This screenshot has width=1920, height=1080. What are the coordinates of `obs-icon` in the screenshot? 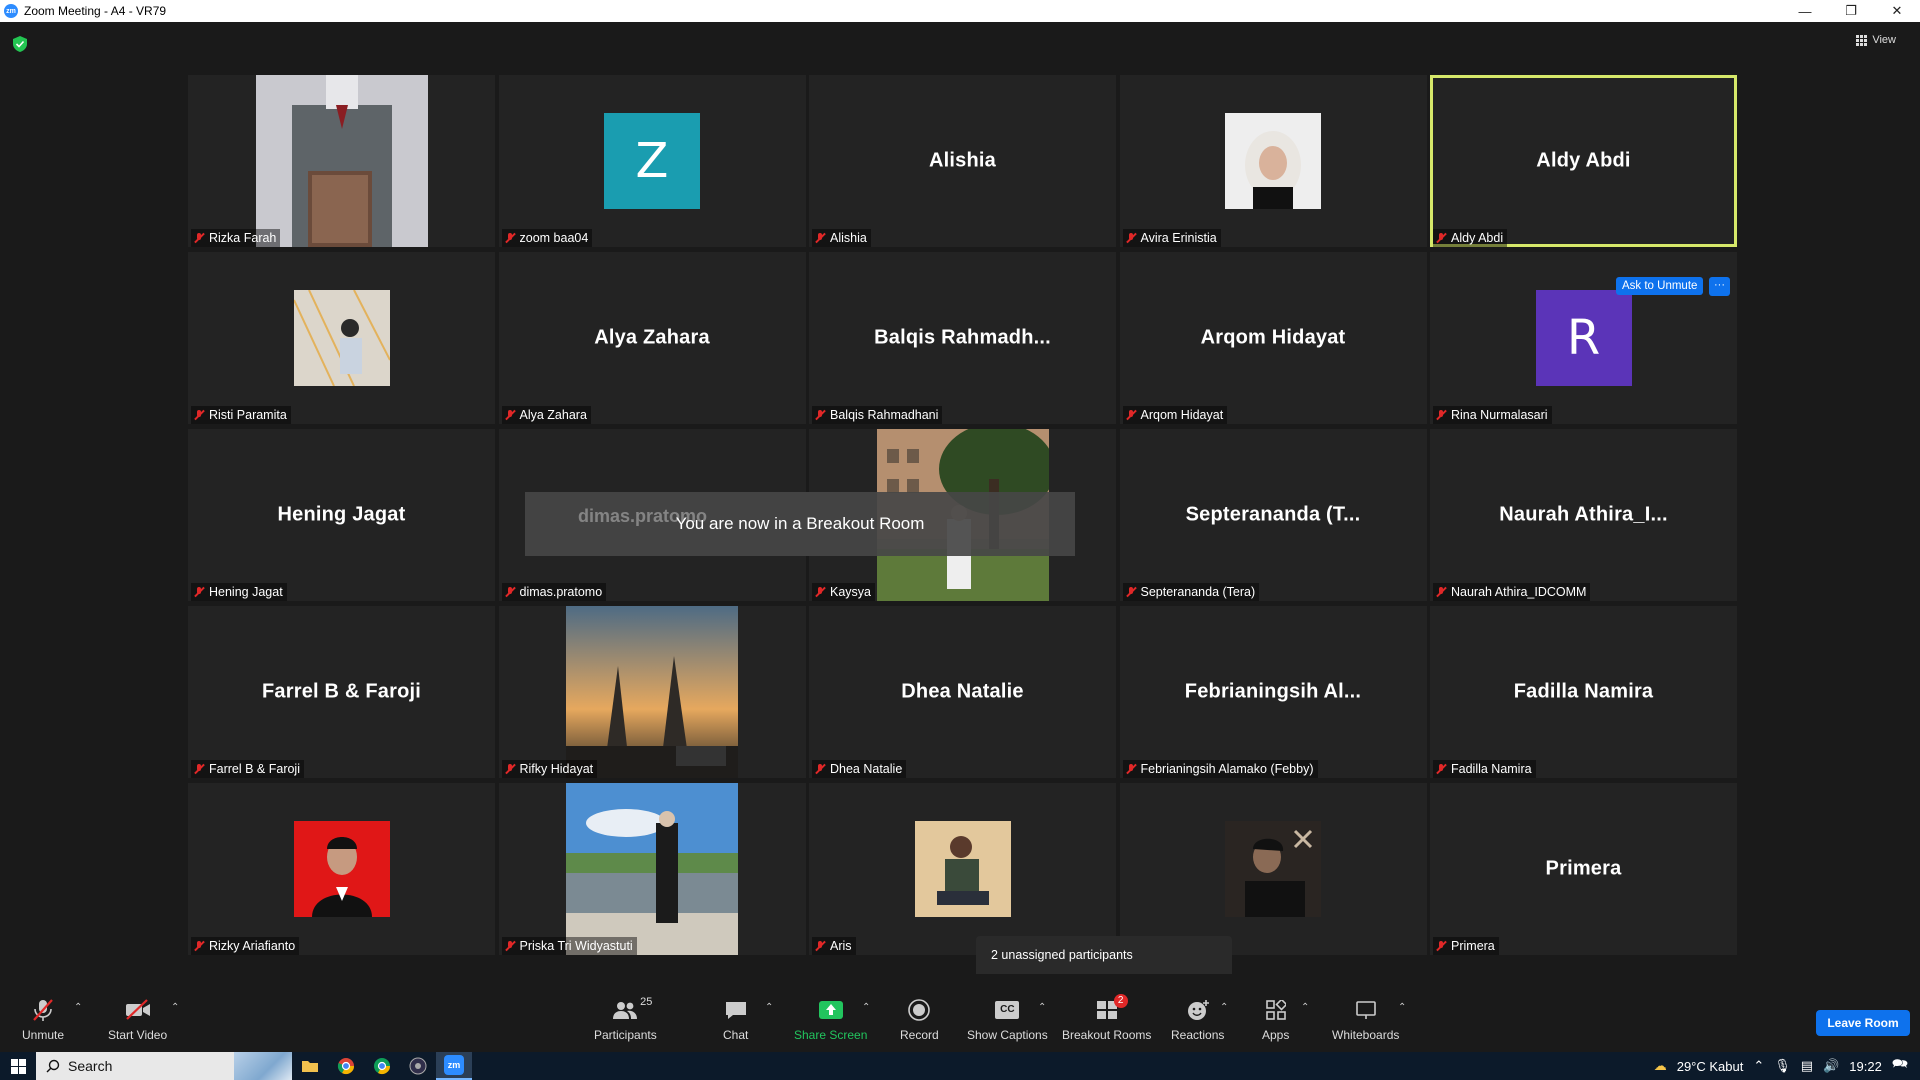 It's located at (418, 1066).